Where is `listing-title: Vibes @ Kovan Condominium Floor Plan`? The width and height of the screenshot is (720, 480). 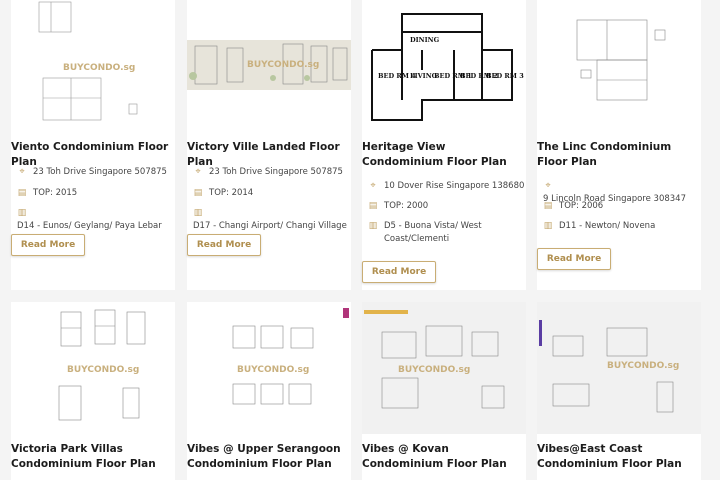
listing-title: Vibes @ Kovan Condominium Floor Plan is located at coordinates (442, 457).